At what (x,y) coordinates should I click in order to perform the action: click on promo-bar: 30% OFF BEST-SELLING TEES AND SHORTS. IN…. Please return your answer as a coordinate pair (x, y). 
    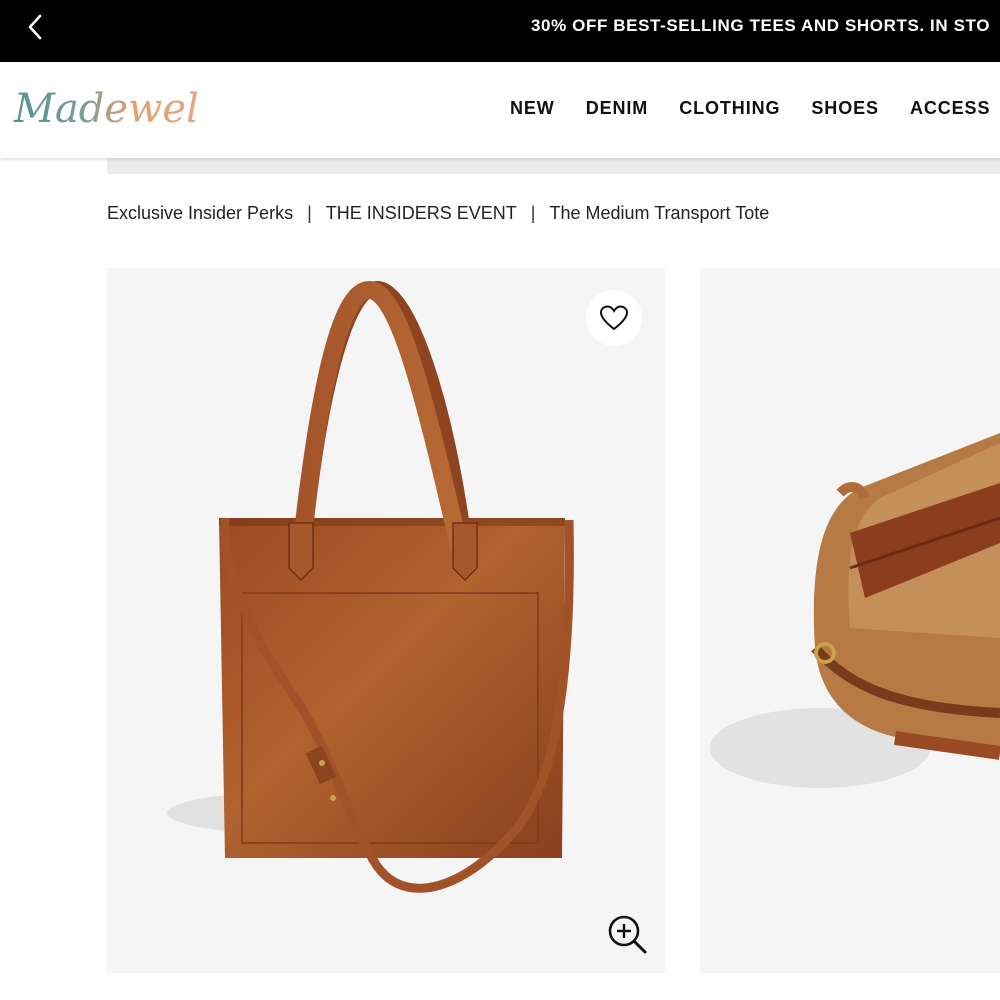
    Looking at the image, I should click on (500, 31).